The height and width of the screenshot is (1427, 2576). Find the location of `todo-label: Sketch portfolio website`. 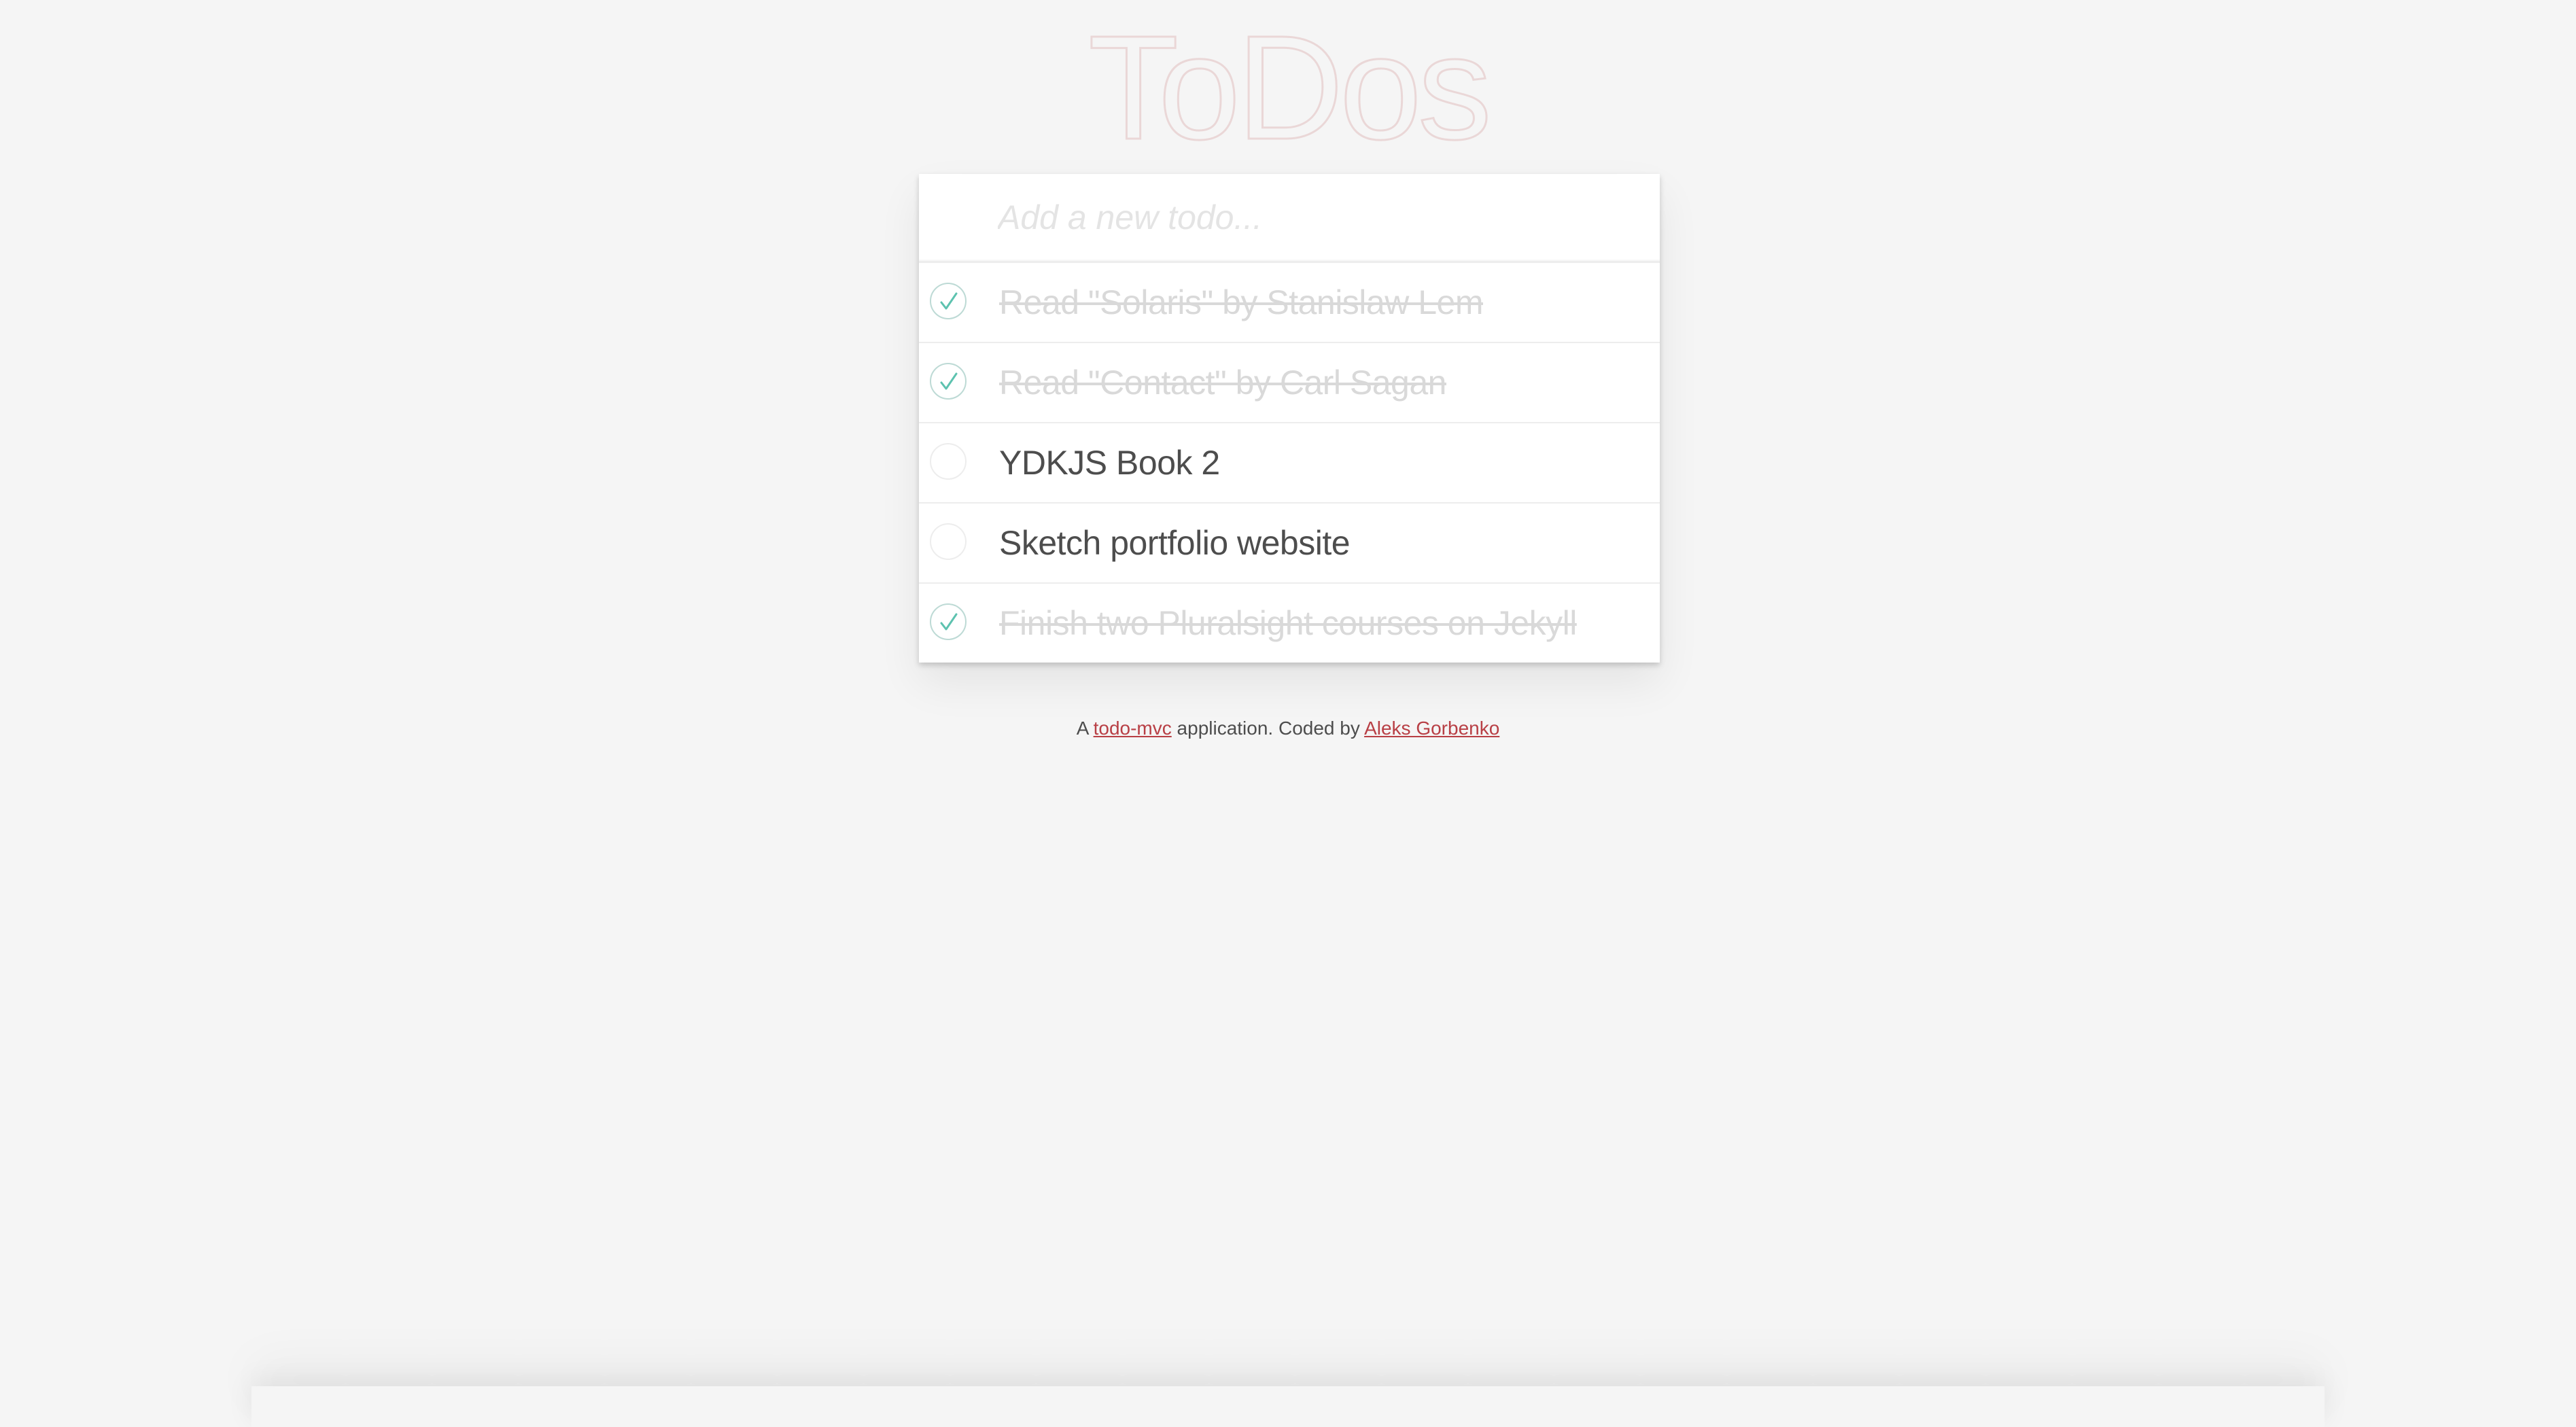

todo-label: Sketch portfolio website is located at coordinates (1175, 543).